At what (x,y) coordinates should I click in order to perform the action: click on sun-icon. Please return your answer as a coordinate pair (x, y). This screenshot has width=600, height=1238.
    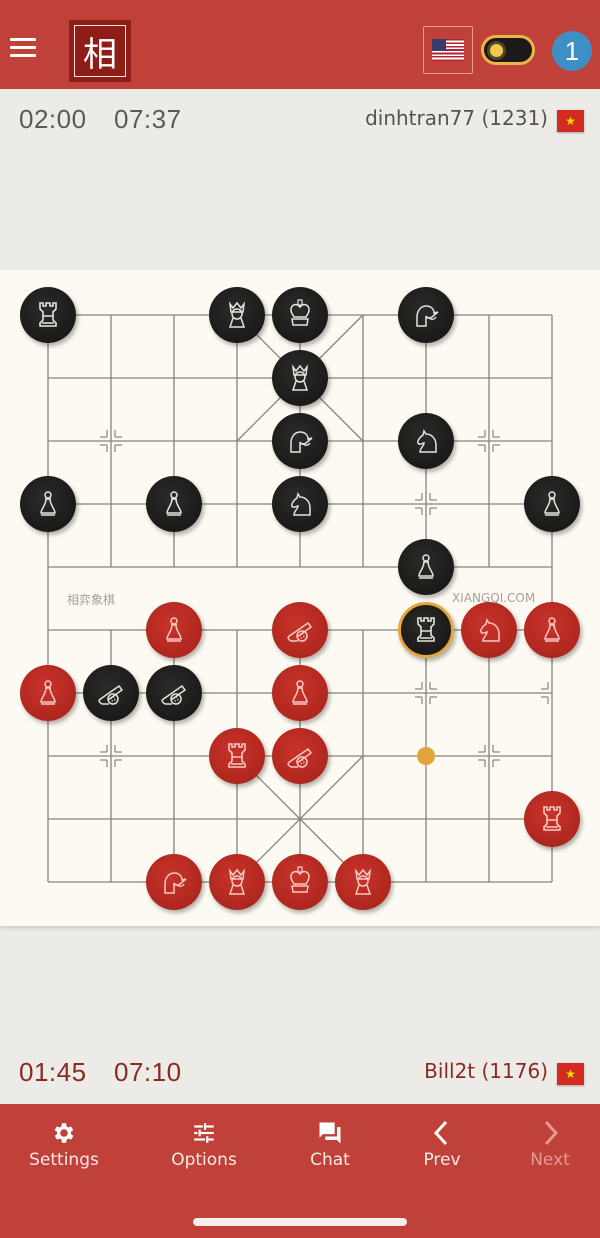
    Looking at the image, I should click on (496, 50).